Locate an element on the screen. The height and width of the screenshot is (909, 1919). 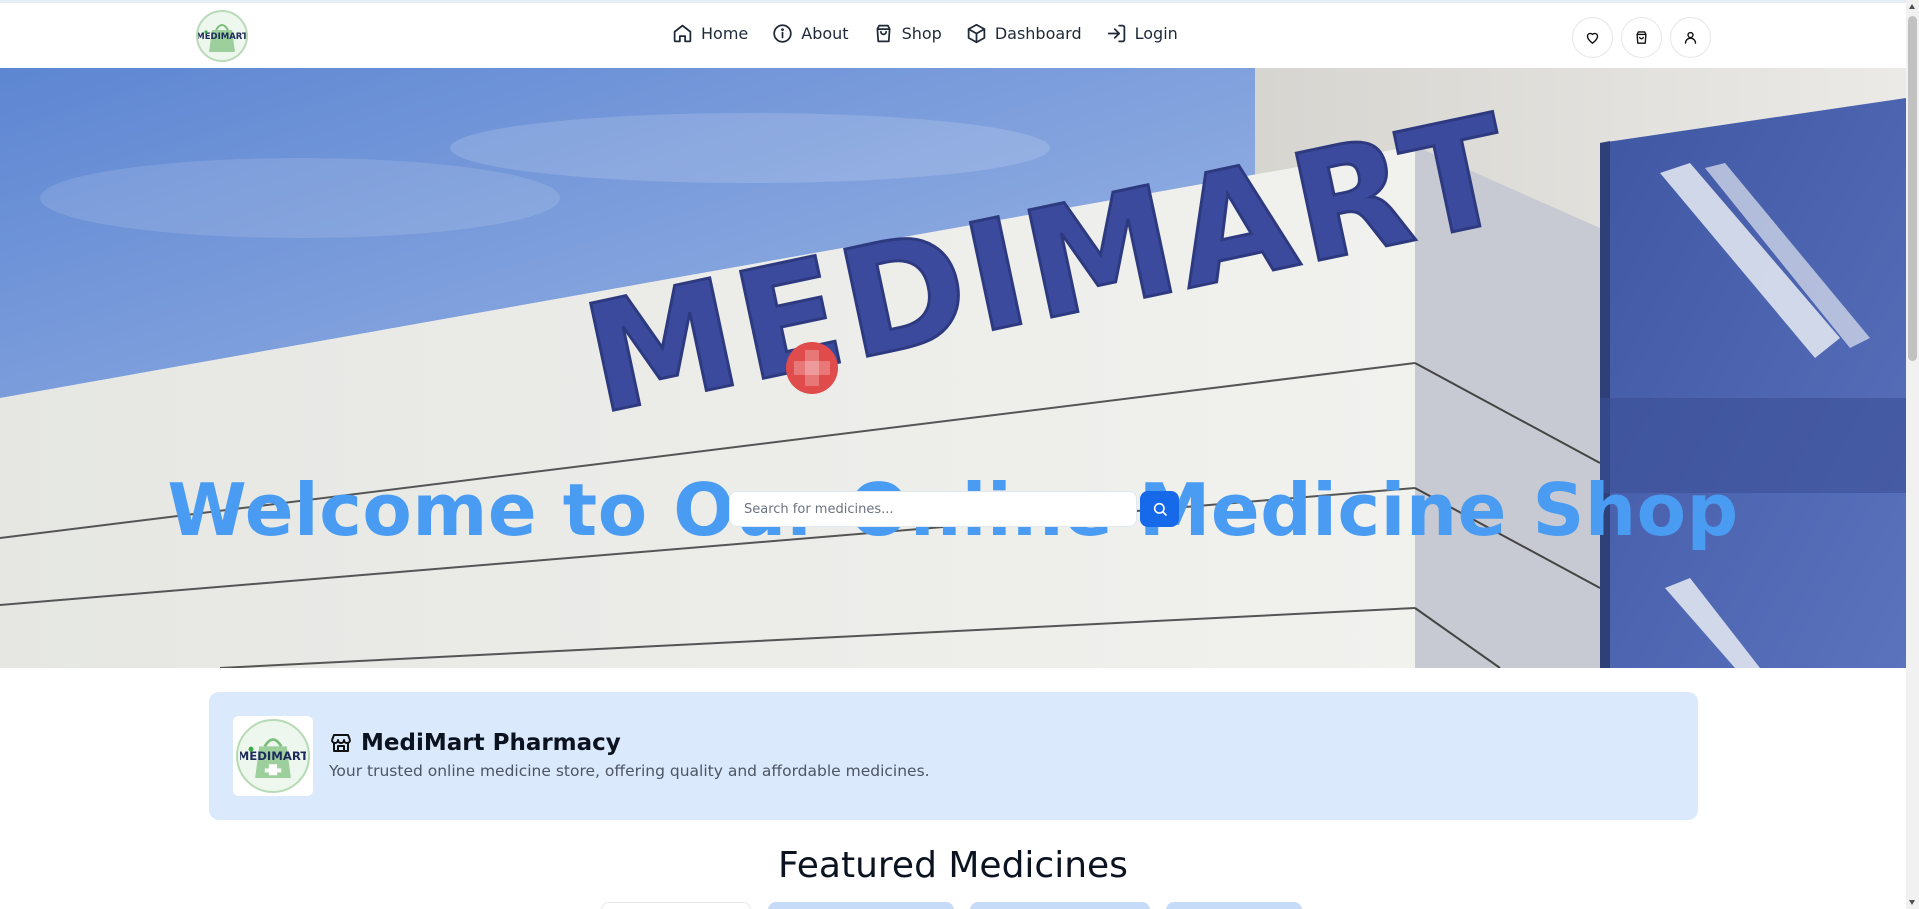
nav-about: About is located at coordinates (810, 33).